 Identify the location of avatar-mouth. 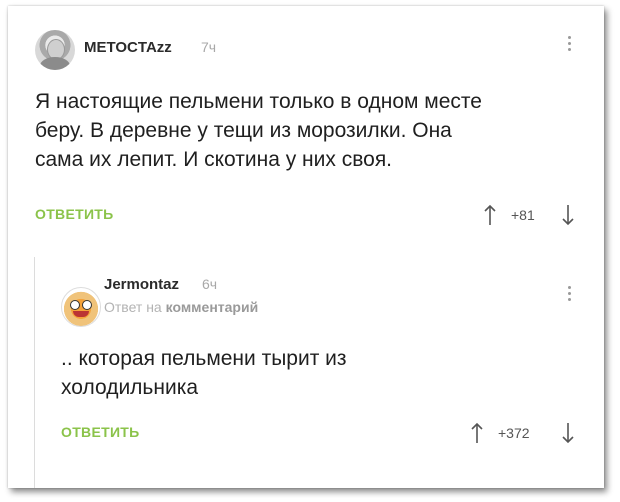
(81, 314).